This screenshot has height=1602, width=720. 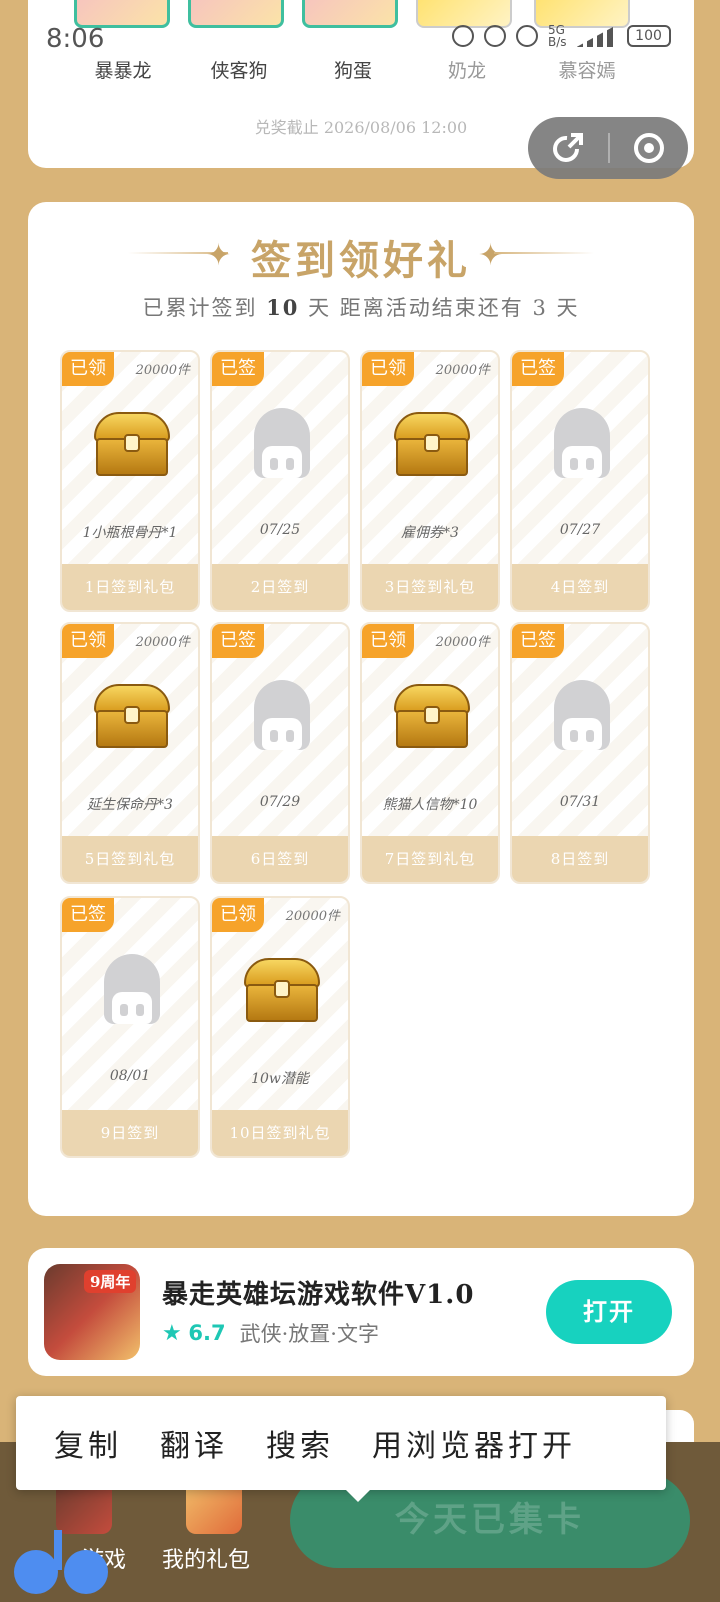 What do you see at coordinates (430, 805) in the screenshot?
I see `tile-label: 熊猫人信物*10` at bounding box center [430, 805].